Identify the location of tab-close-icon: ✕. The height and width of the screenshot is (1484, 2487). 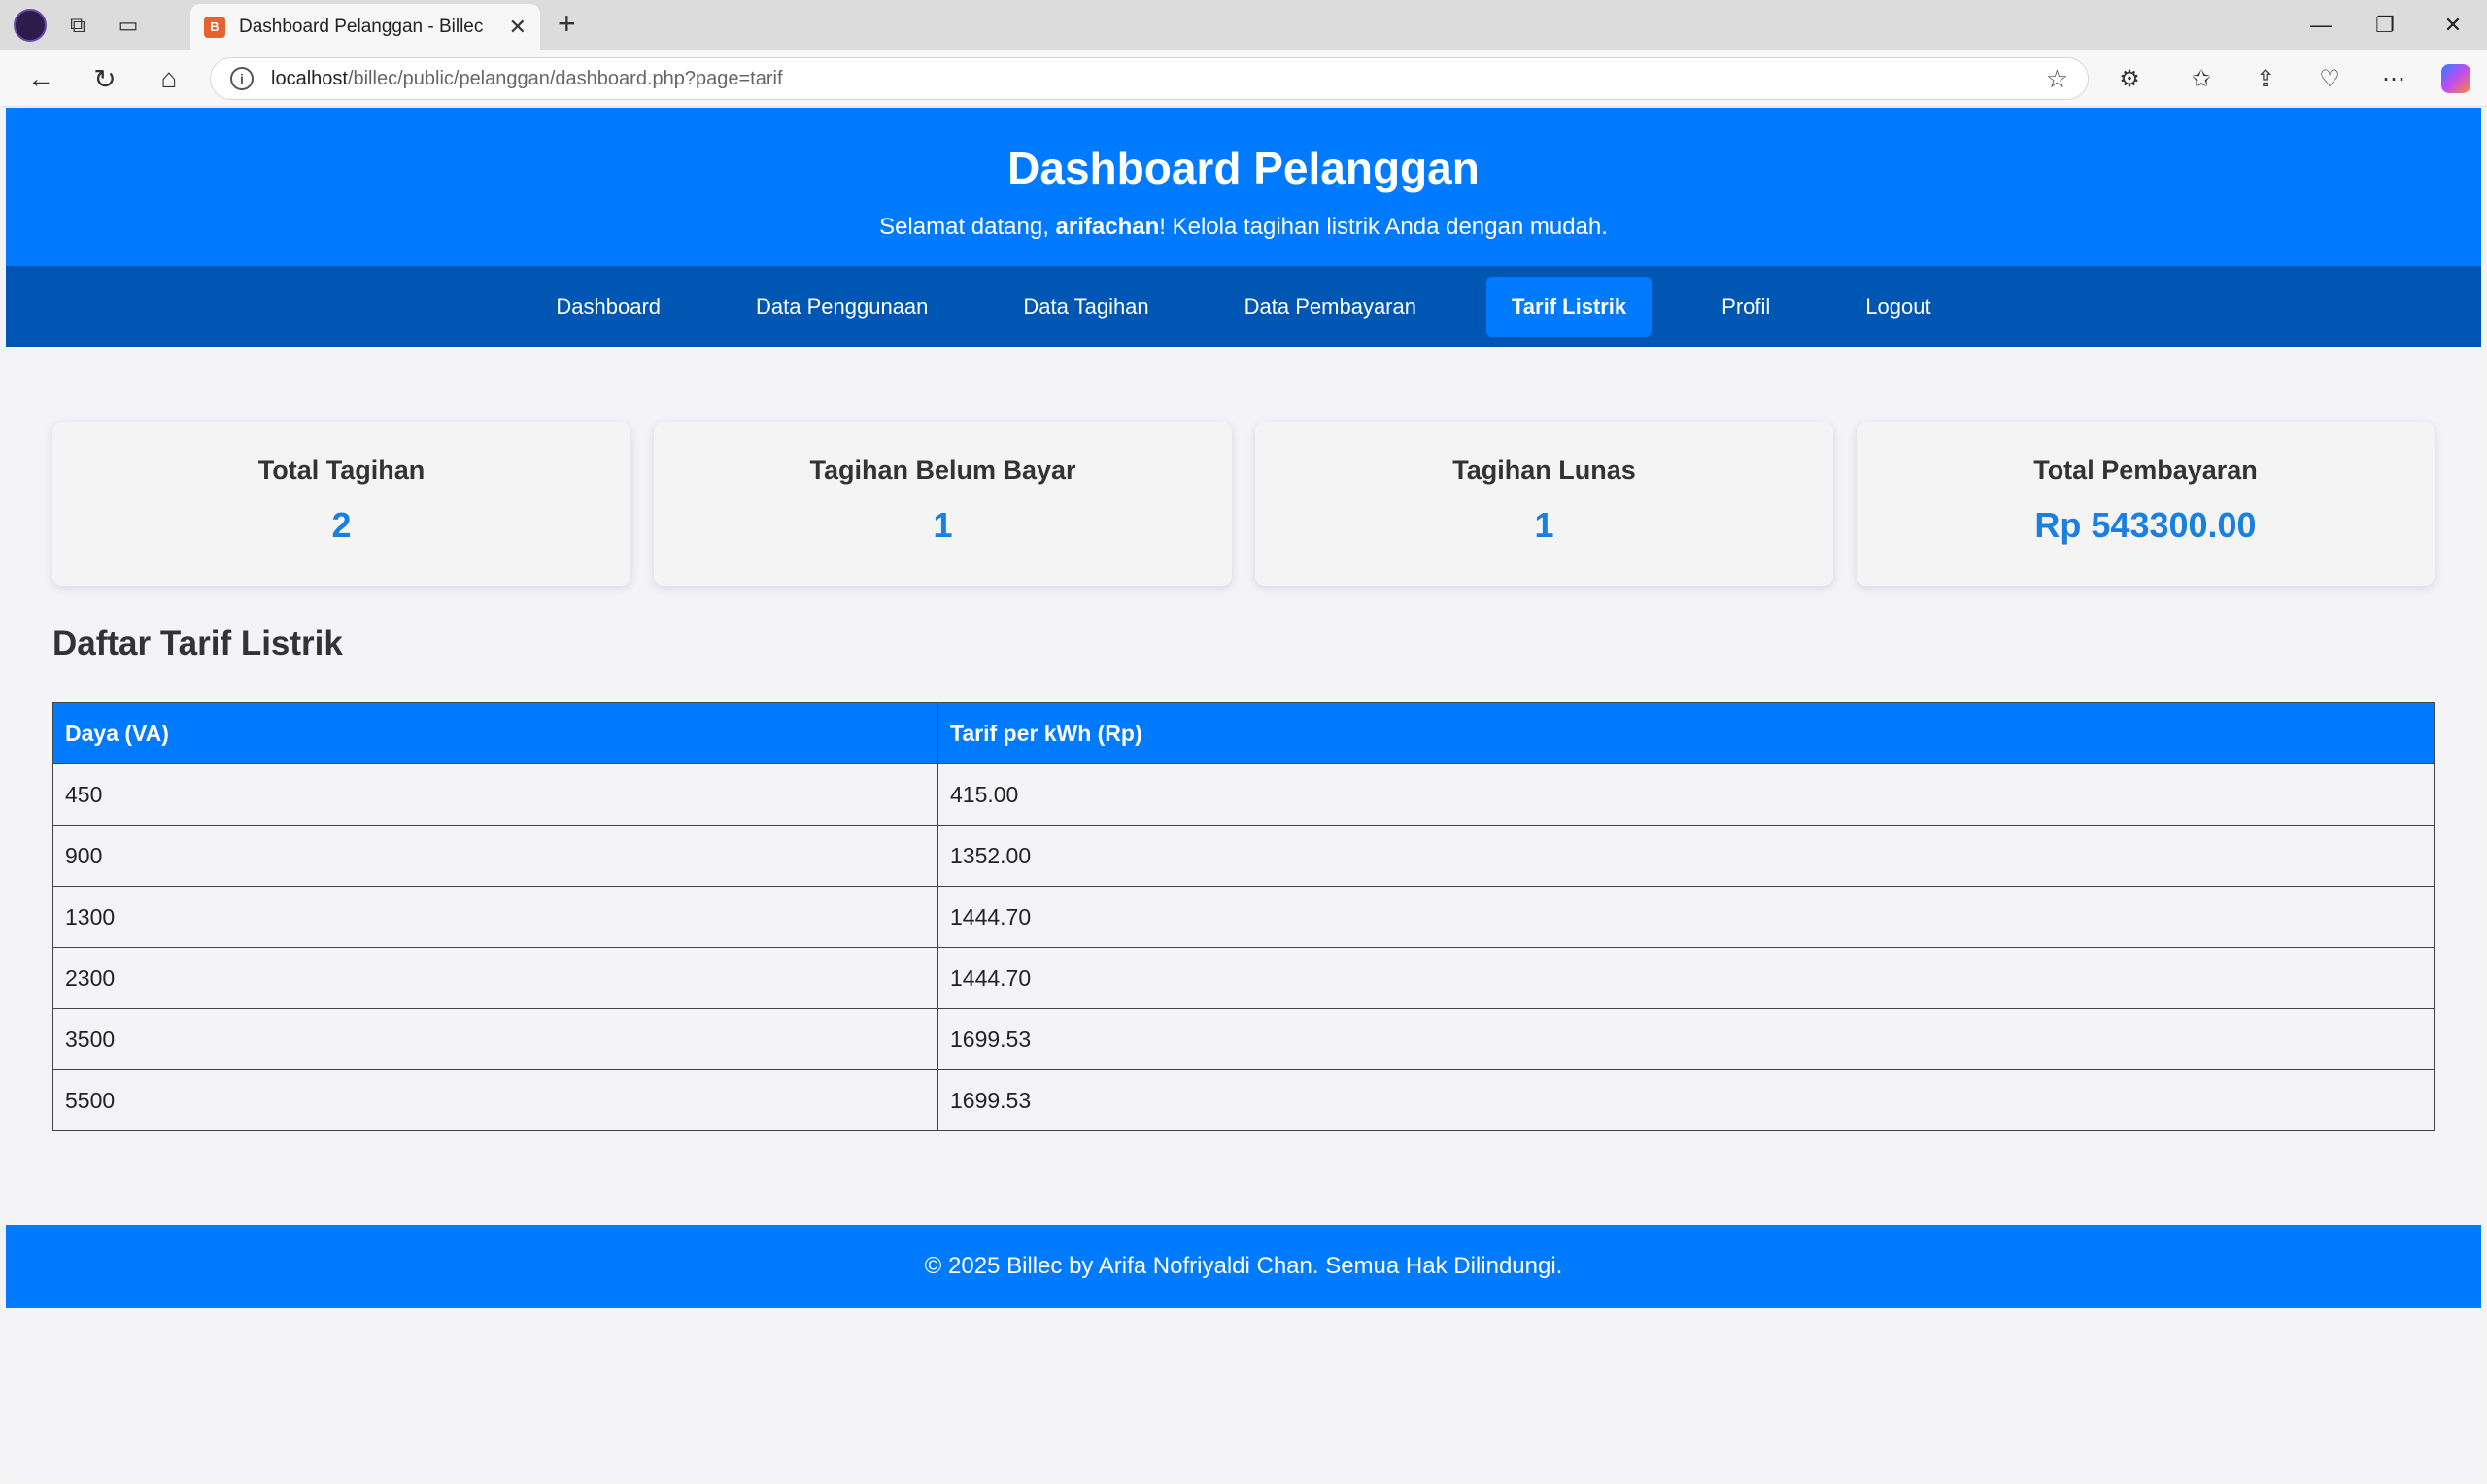
(518, 27).